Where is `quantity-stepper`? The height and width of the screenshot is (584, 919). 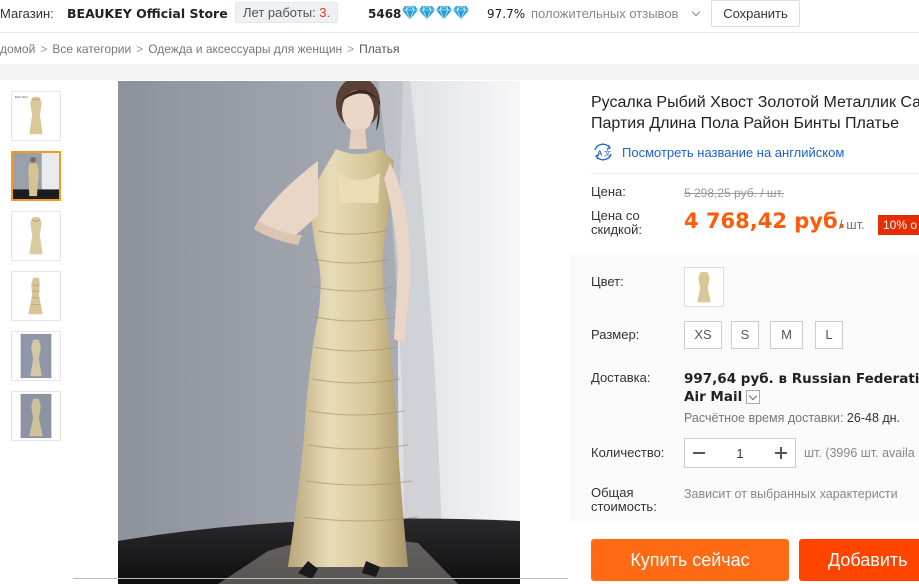 quantity-stepper is located at coordinates (740, 453).